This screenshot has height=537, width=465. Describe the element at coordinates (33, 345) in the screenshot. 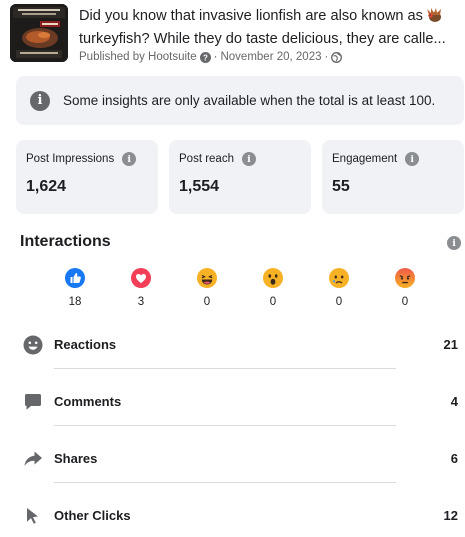

I see `smiley-icon` at that location.